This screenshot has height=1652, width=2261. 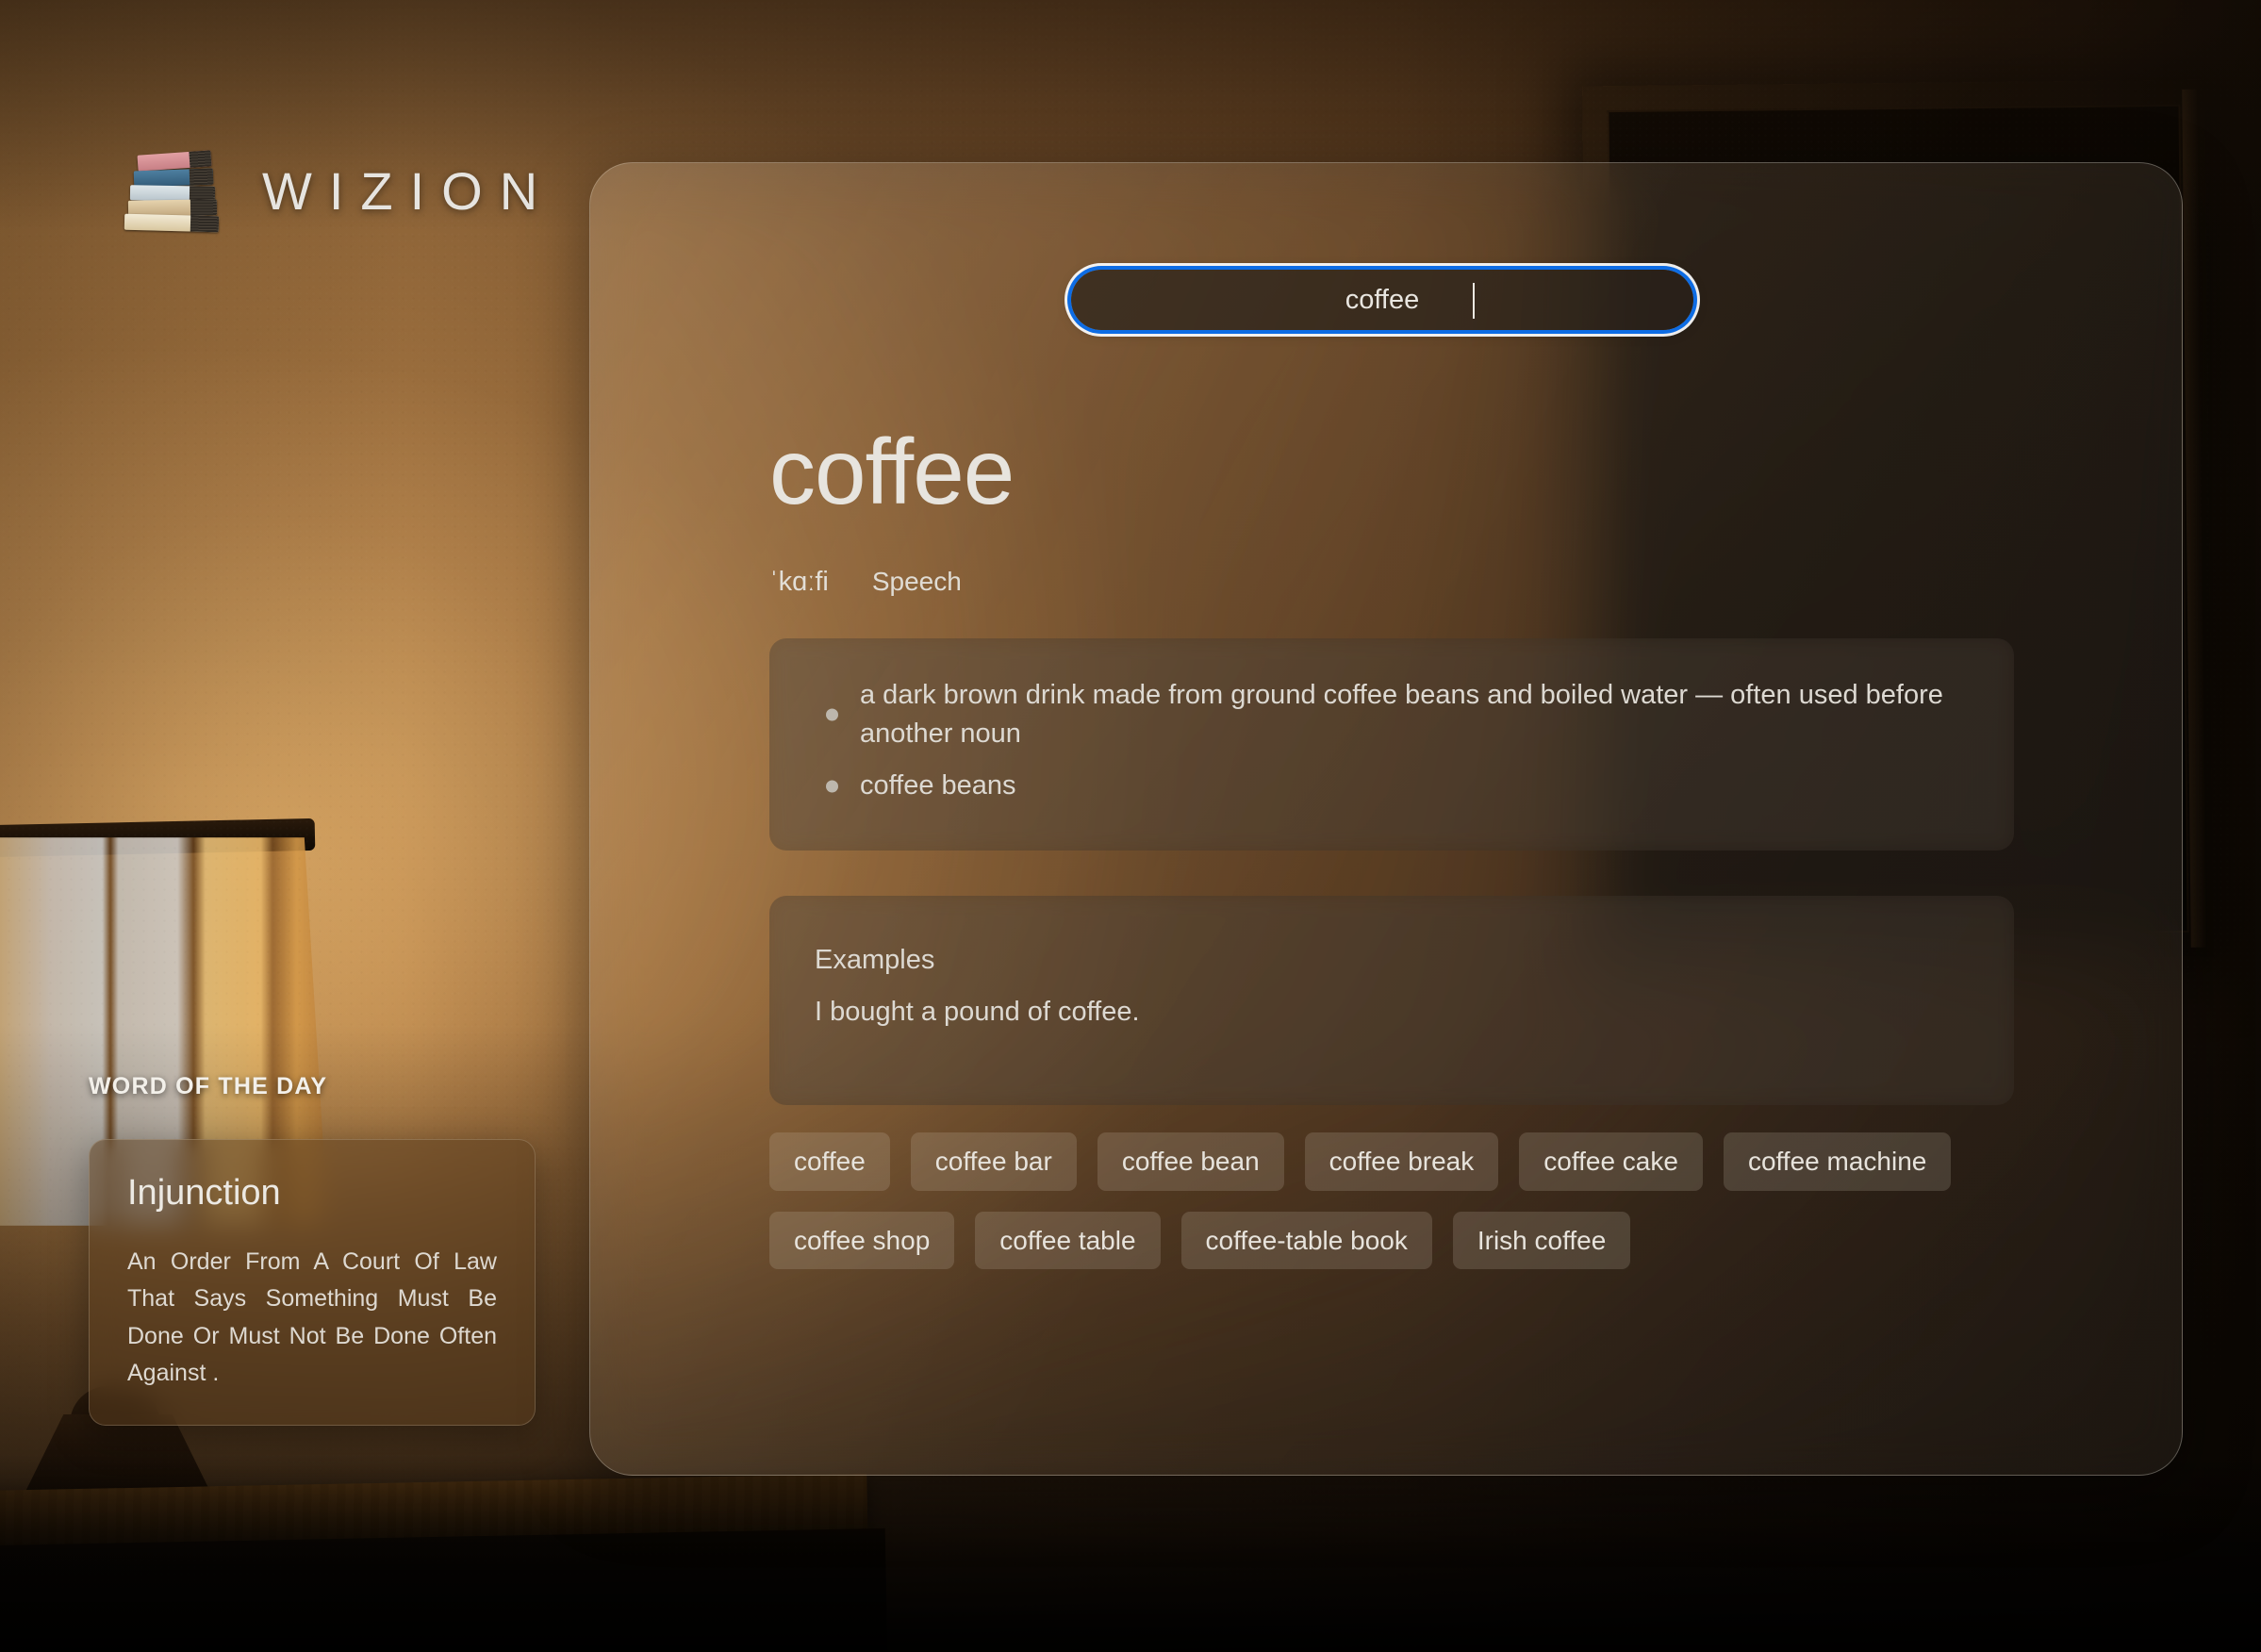 What do you see at coordinates (1391, 1000) in the screenshot?
I see `examples-card: Examples I bought a pound of coffee.` at bounding box center [1391, 1000].